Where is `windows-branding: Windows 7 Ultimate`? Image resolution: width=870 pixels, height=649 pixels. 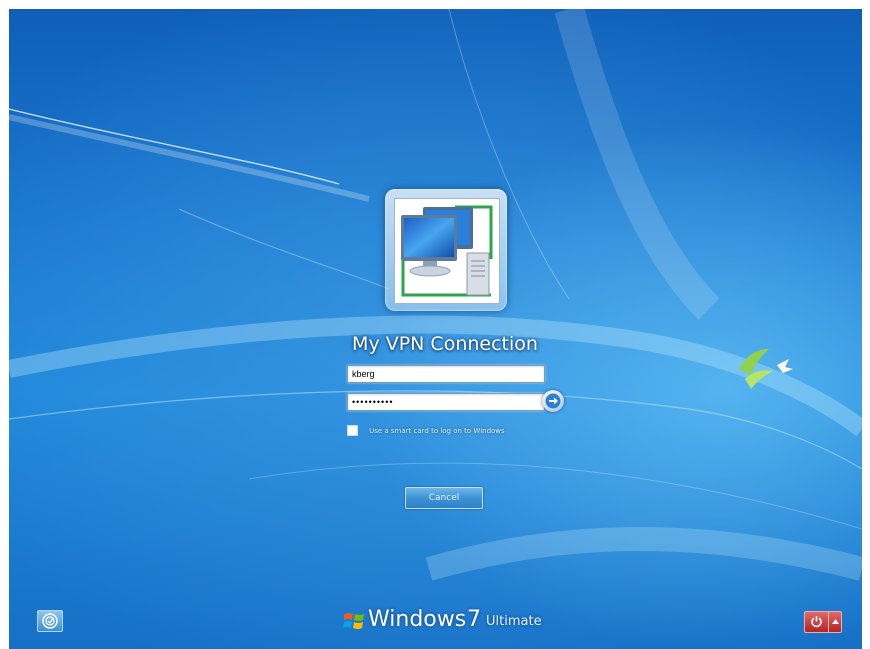
windows-branding: Windows 7 Ultimate is located at coordinates (453, 622).